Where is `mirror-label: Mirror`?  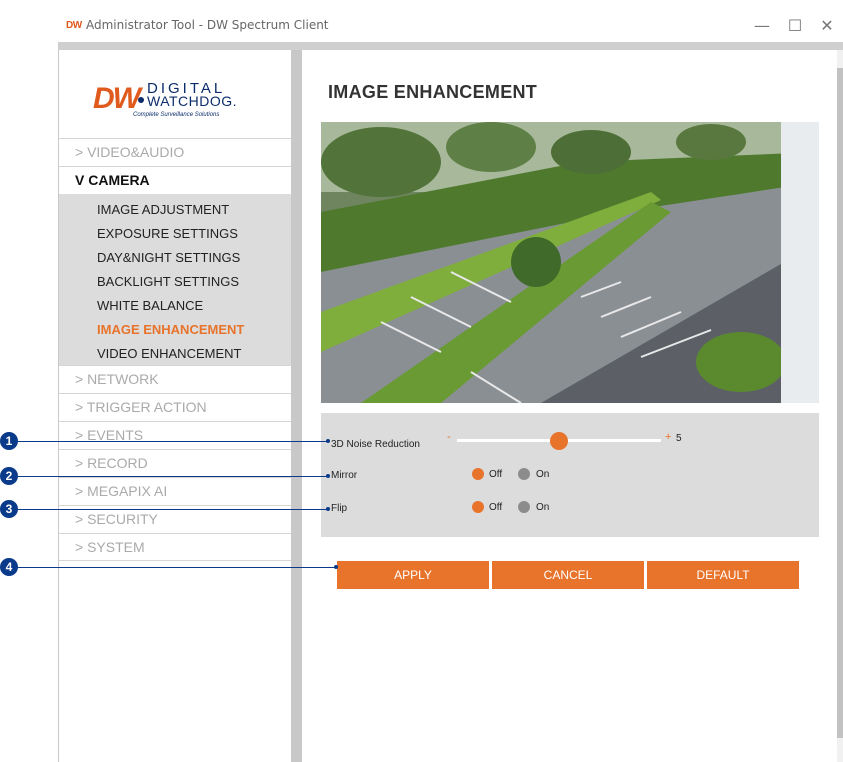
mirror-label: Mirror is located at coordinates (344, 475).